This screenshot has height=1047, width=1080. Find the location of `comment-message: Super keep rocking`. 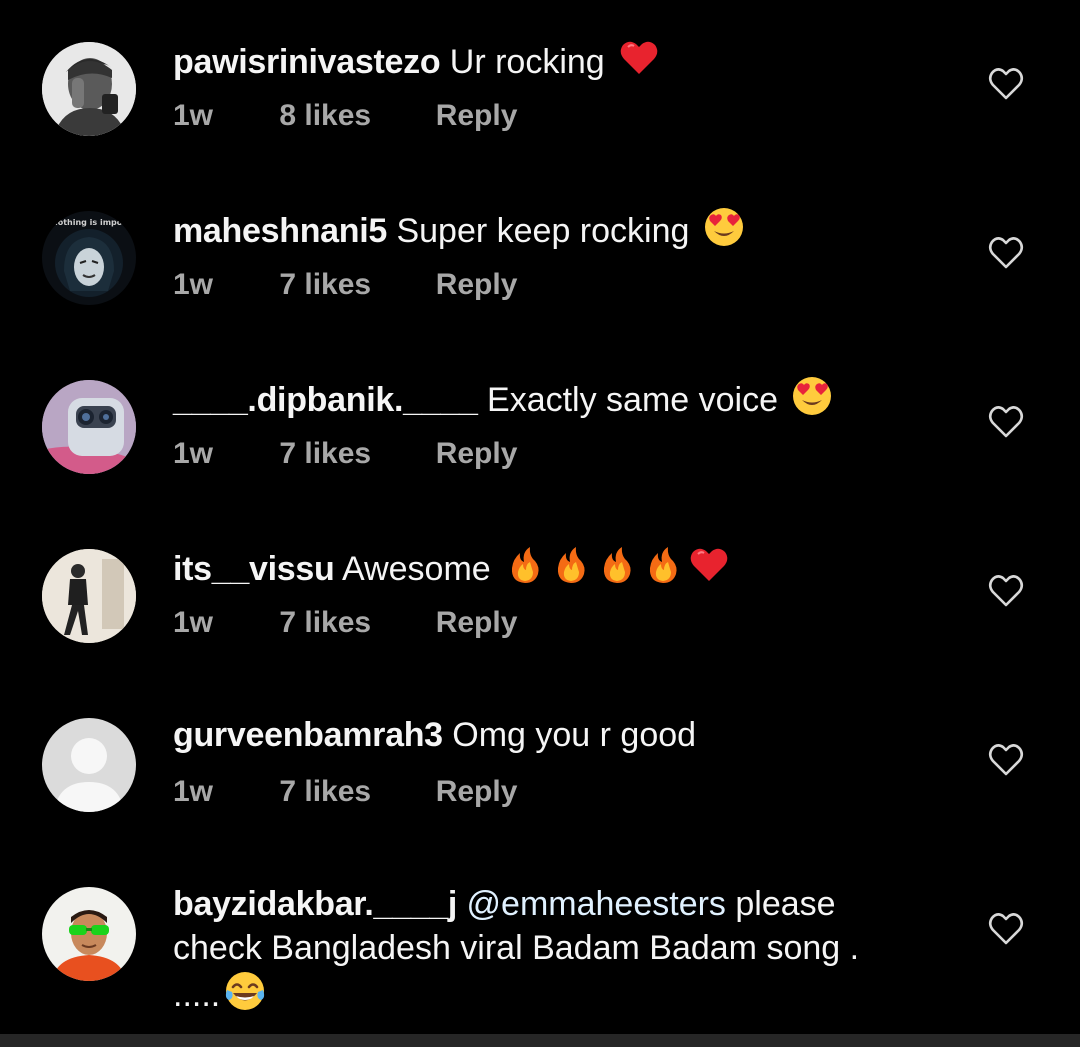

comment-message: Super keep rocking is located at coordinates (543, 231).